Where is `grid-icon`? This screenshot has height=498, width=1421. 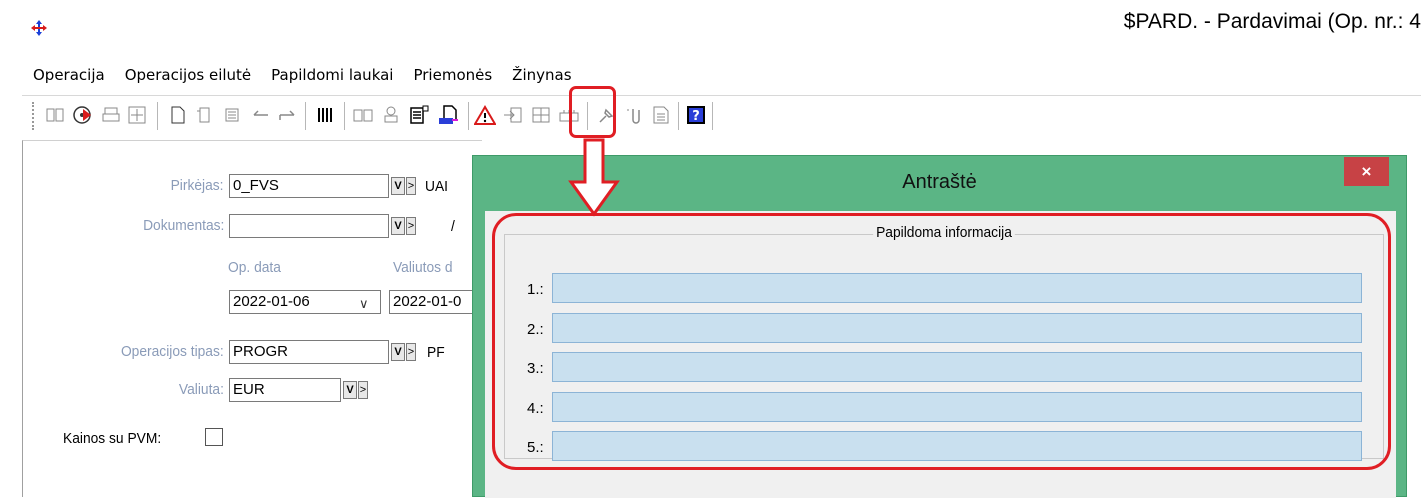
grid-icon is located at coordinates (541, 115).